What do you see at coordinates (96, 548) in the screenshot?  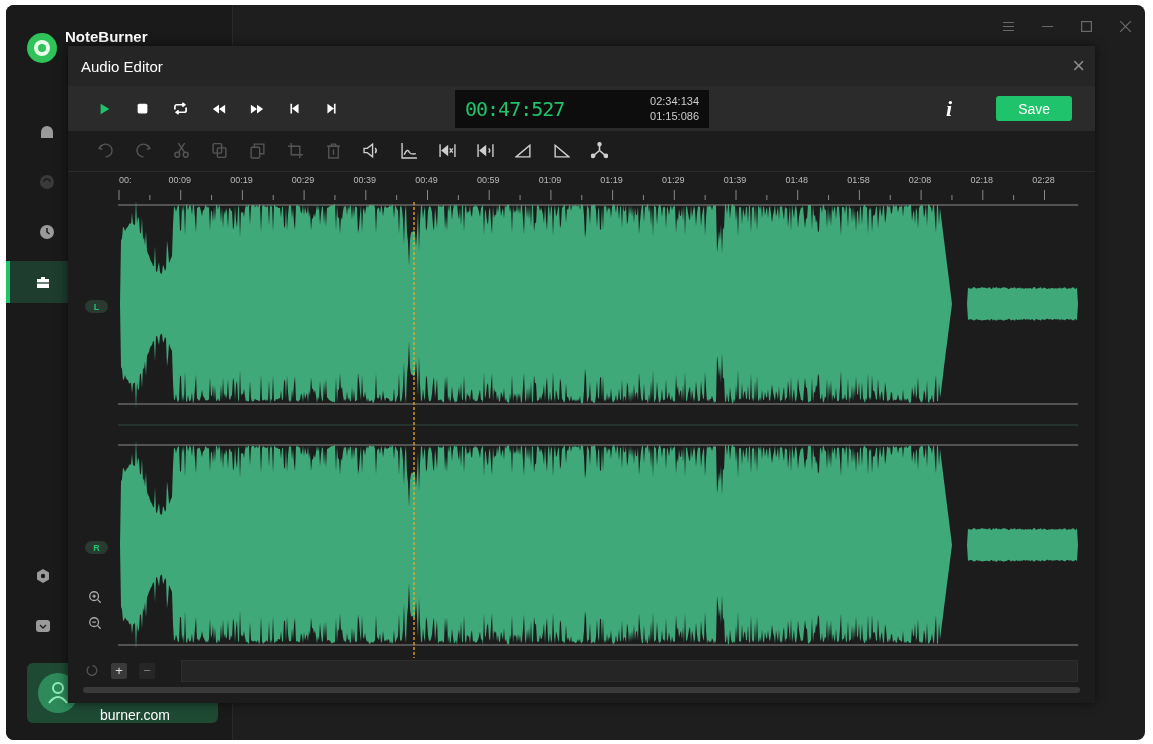 I see `channel-label: R` at bounding box center [96, 548].